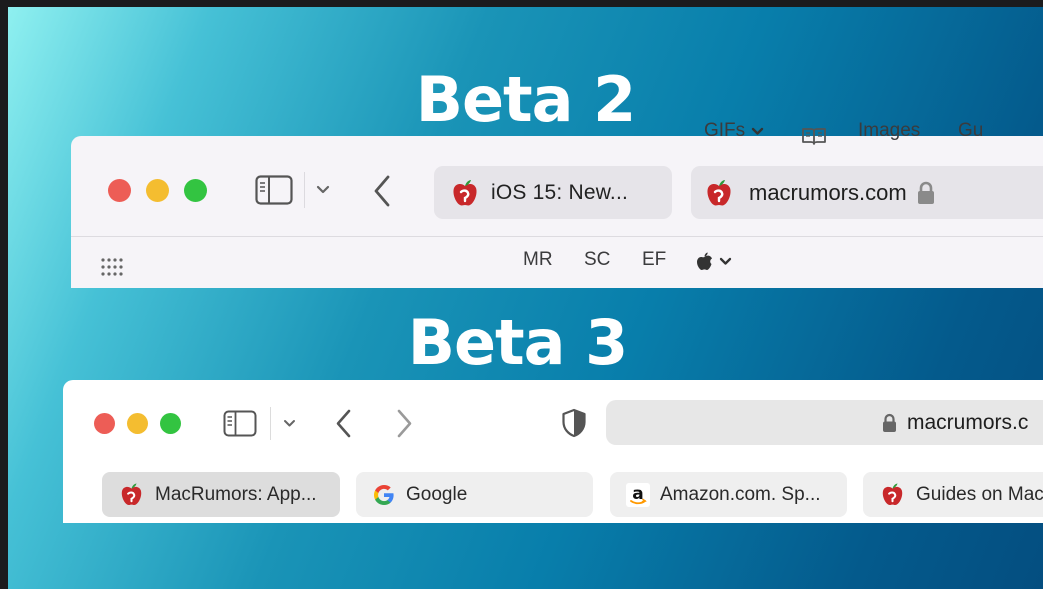  Describe the element at coordinates (828, 192) in the screenshot. I see `address-text: macrumors.com` at that location.